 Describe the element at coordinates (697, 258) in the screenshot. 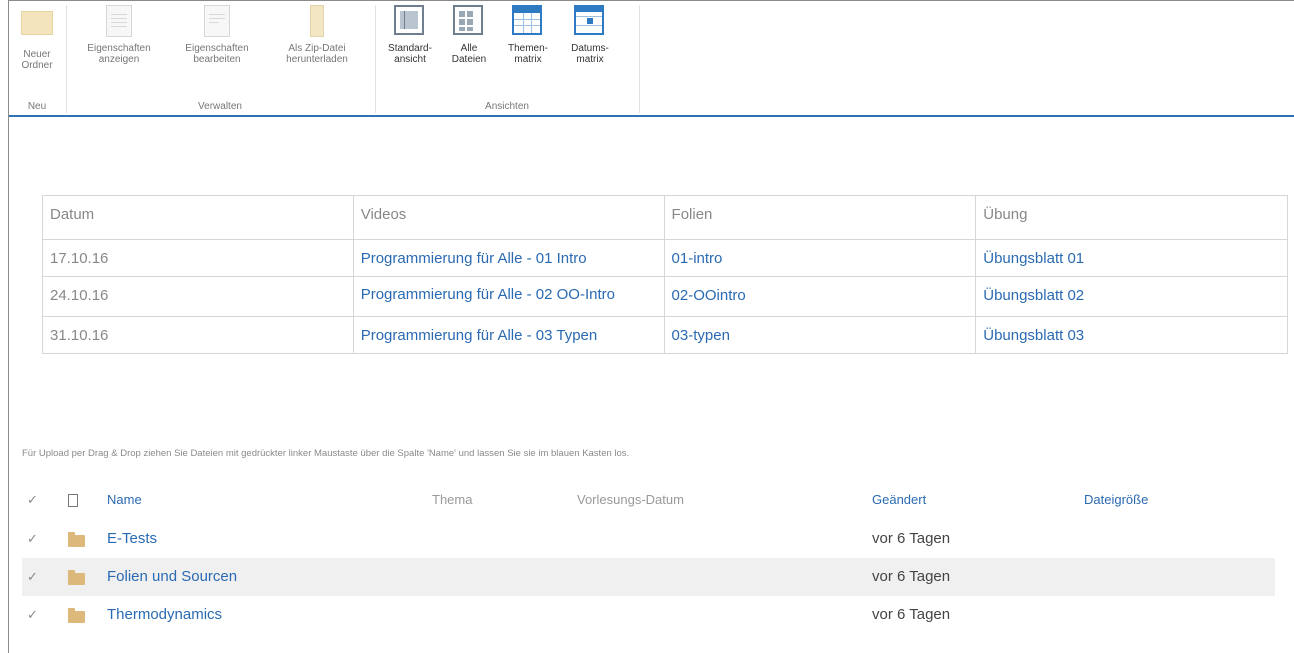

I see `slides-link: 01-intro` at that location.